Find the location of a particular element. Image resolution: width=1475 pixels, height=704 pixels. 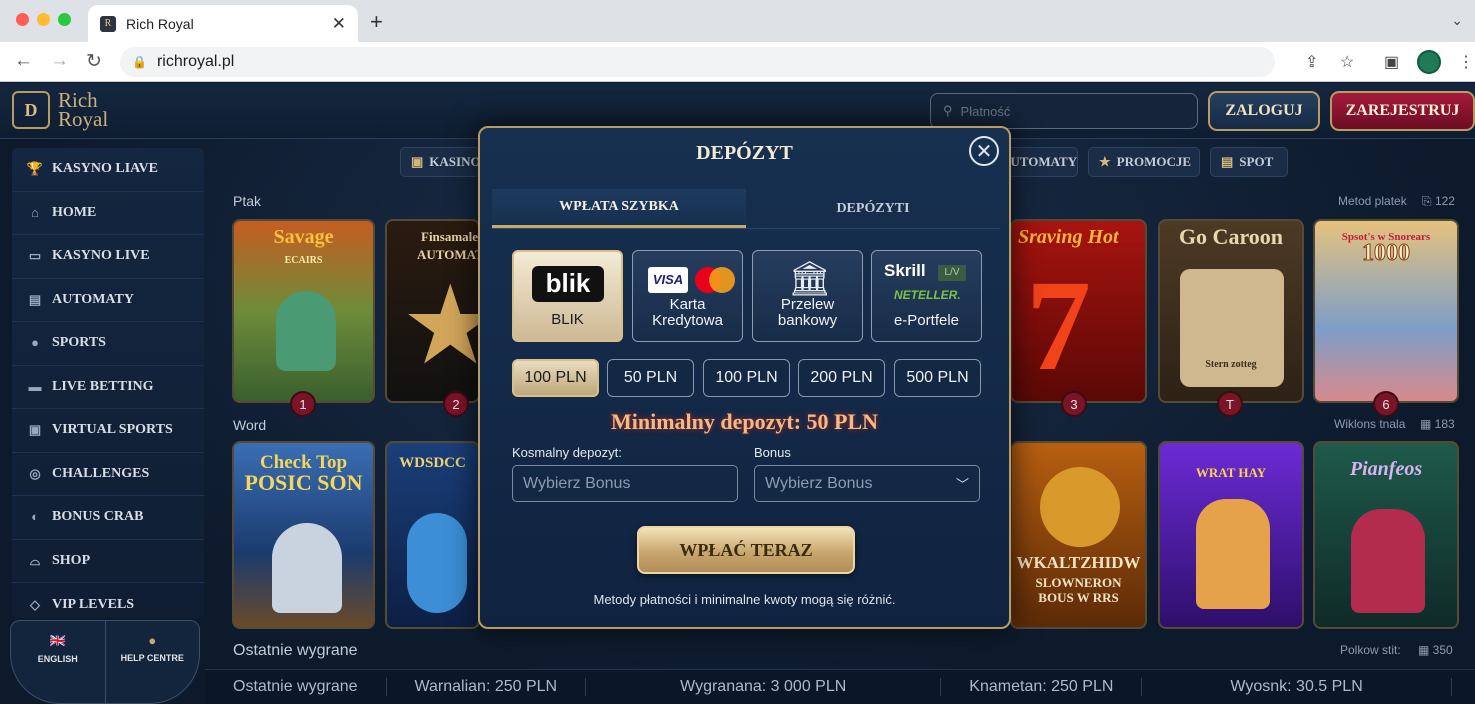

sidebar-item-automaty: ▤ AUTOMATY is located at coordinates (108, 300).